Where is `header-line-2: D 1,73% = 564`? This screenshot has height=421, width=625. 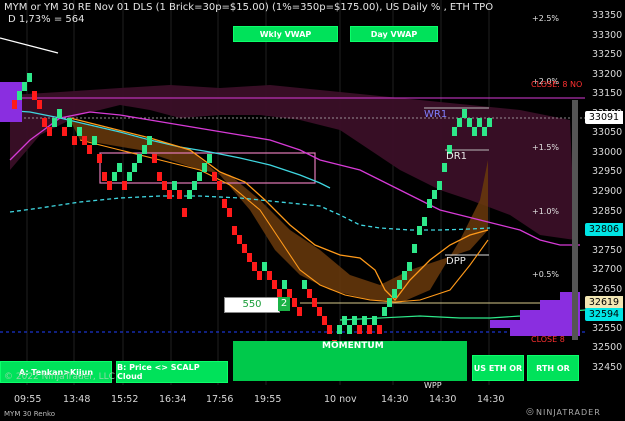 header-line-2: D 1,73% = 564 is located at coordinates (46, 19).